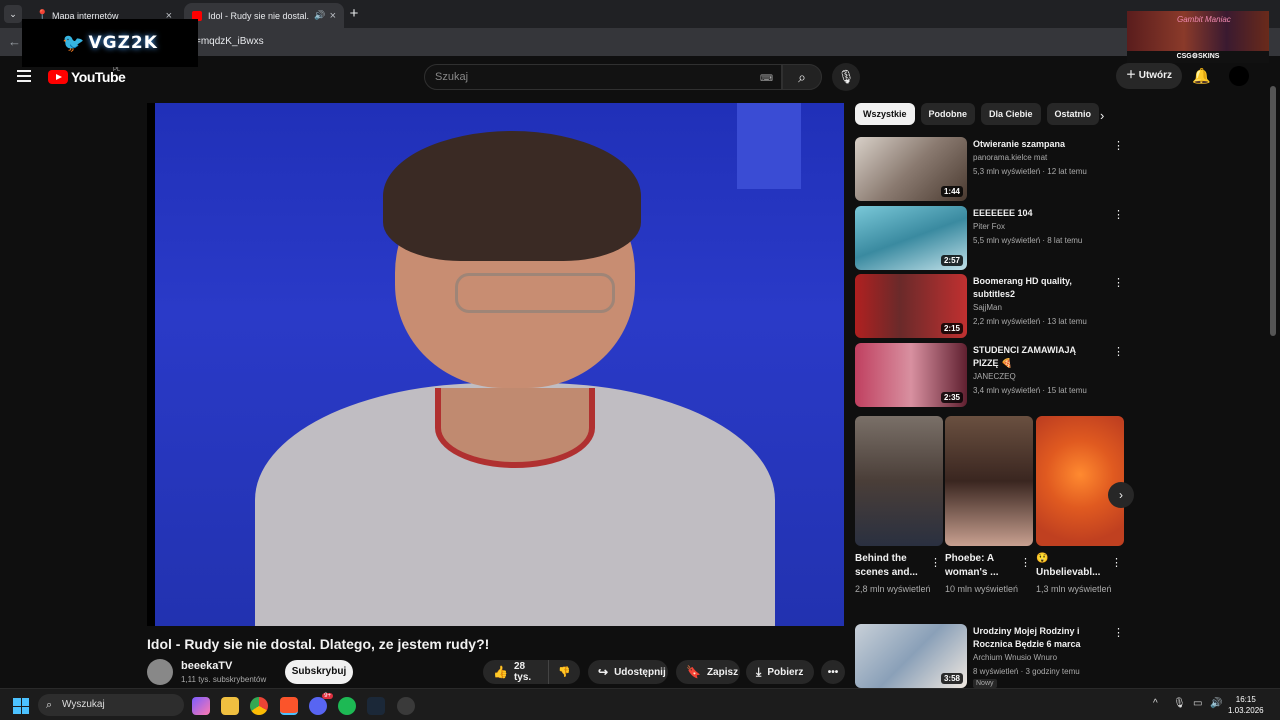 The height and width of the screenshot is (720, 1280). What do you see at coordinates (603, 77) in the screenshot?
I see `search-input: Szukaj ⌨` at bounding box center [603, 77].